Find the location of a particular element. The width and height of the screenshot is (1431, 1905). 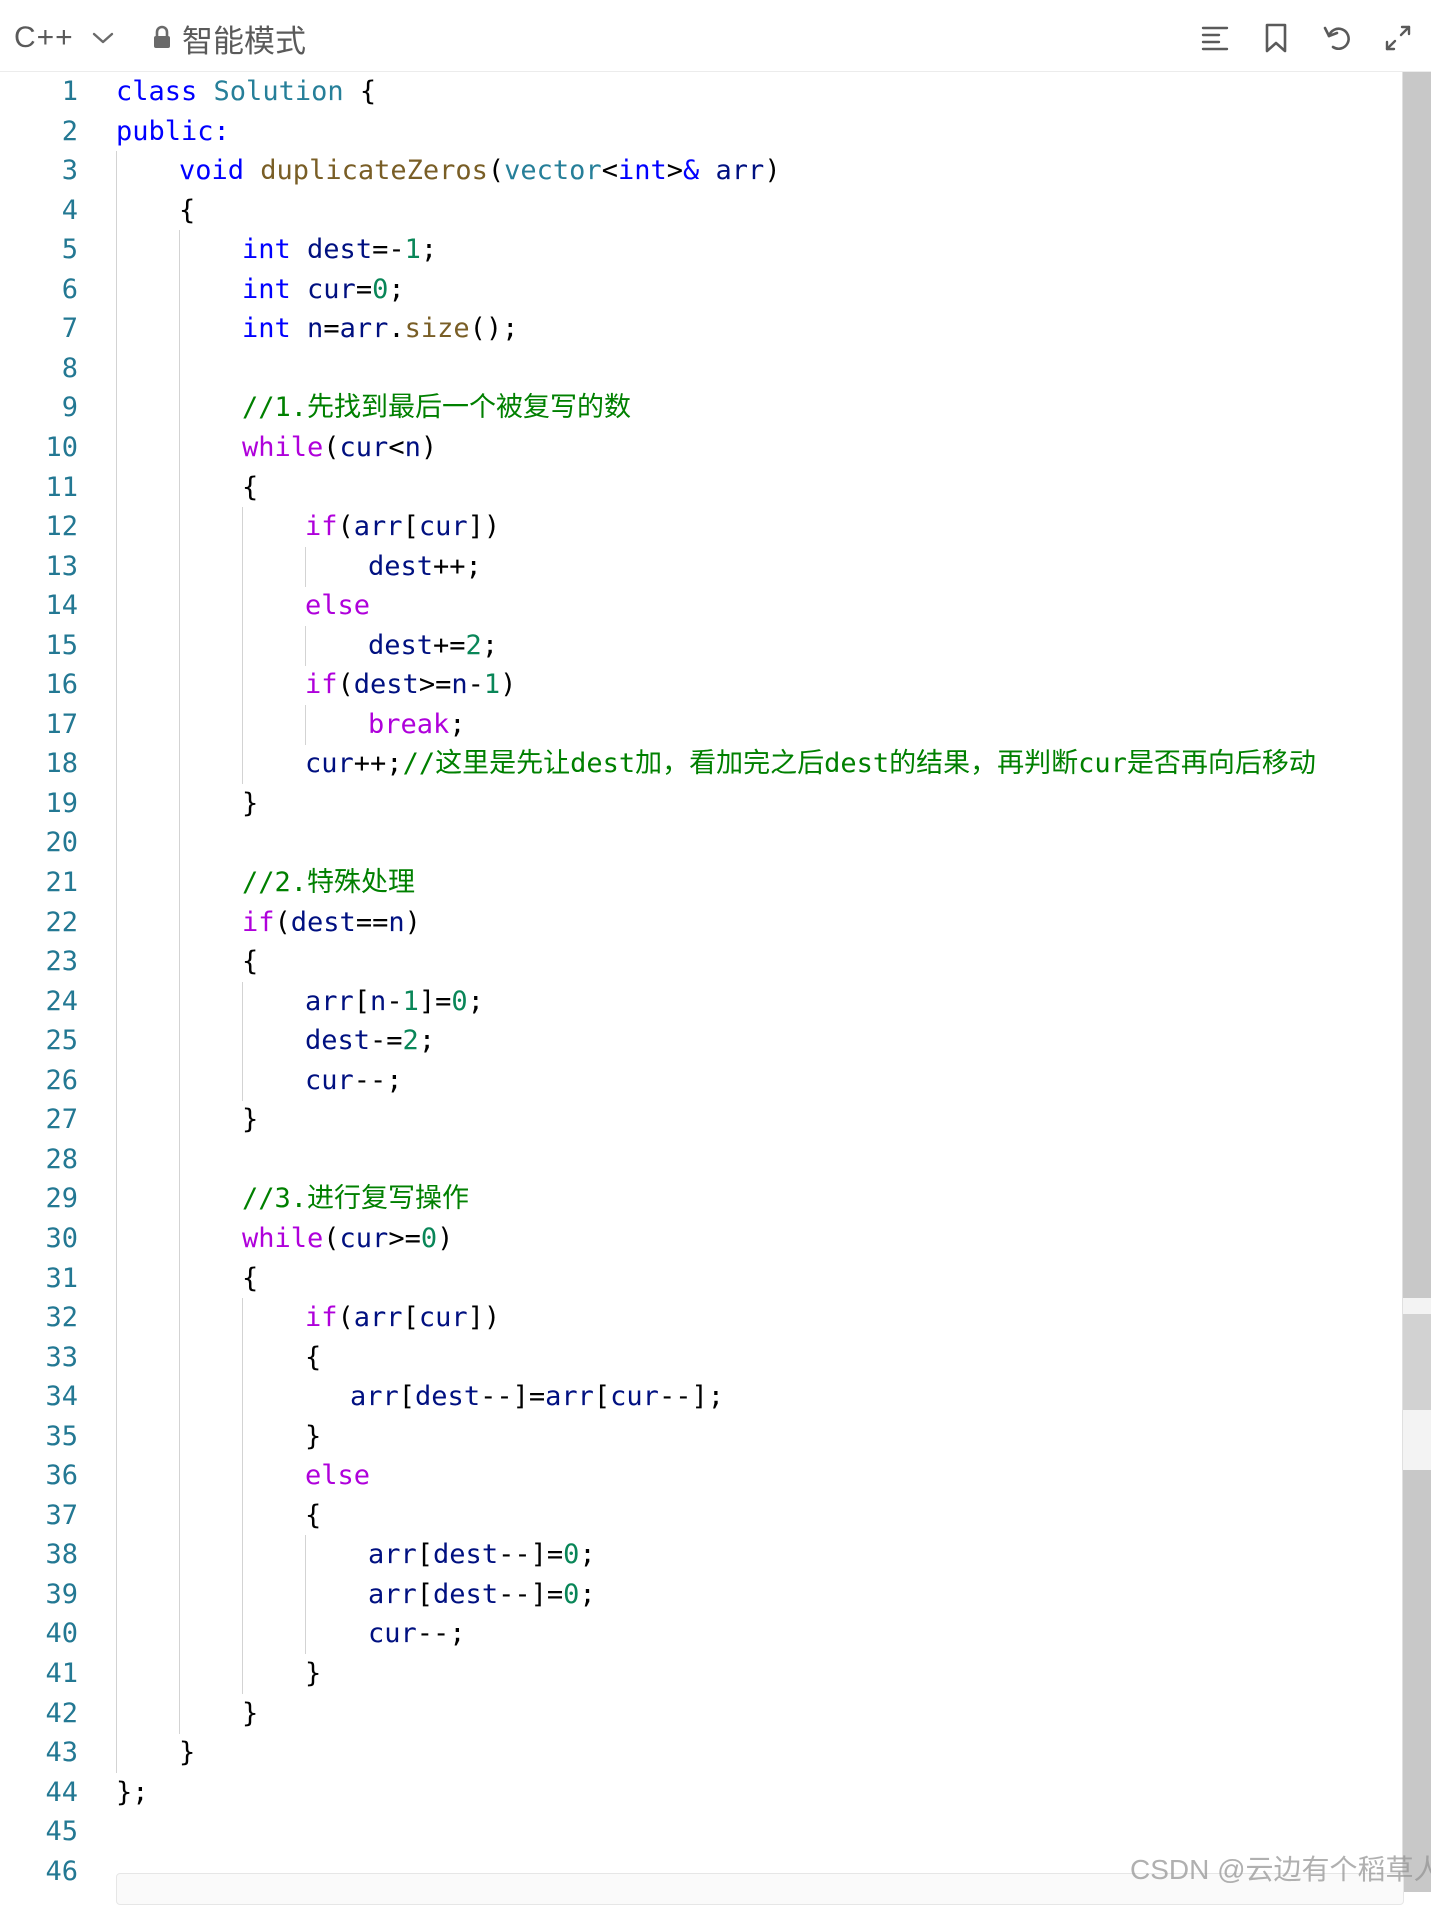

code-line: 8 is located at coordinates (701, 368).